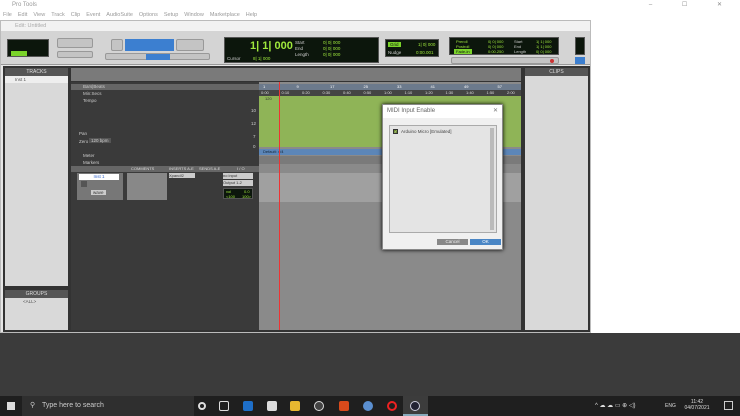 The image size is (740, 416). Describe the element at coordinates (225, 15) in the screenshot. I see `menu-marketplace: Marketplace` at that location.